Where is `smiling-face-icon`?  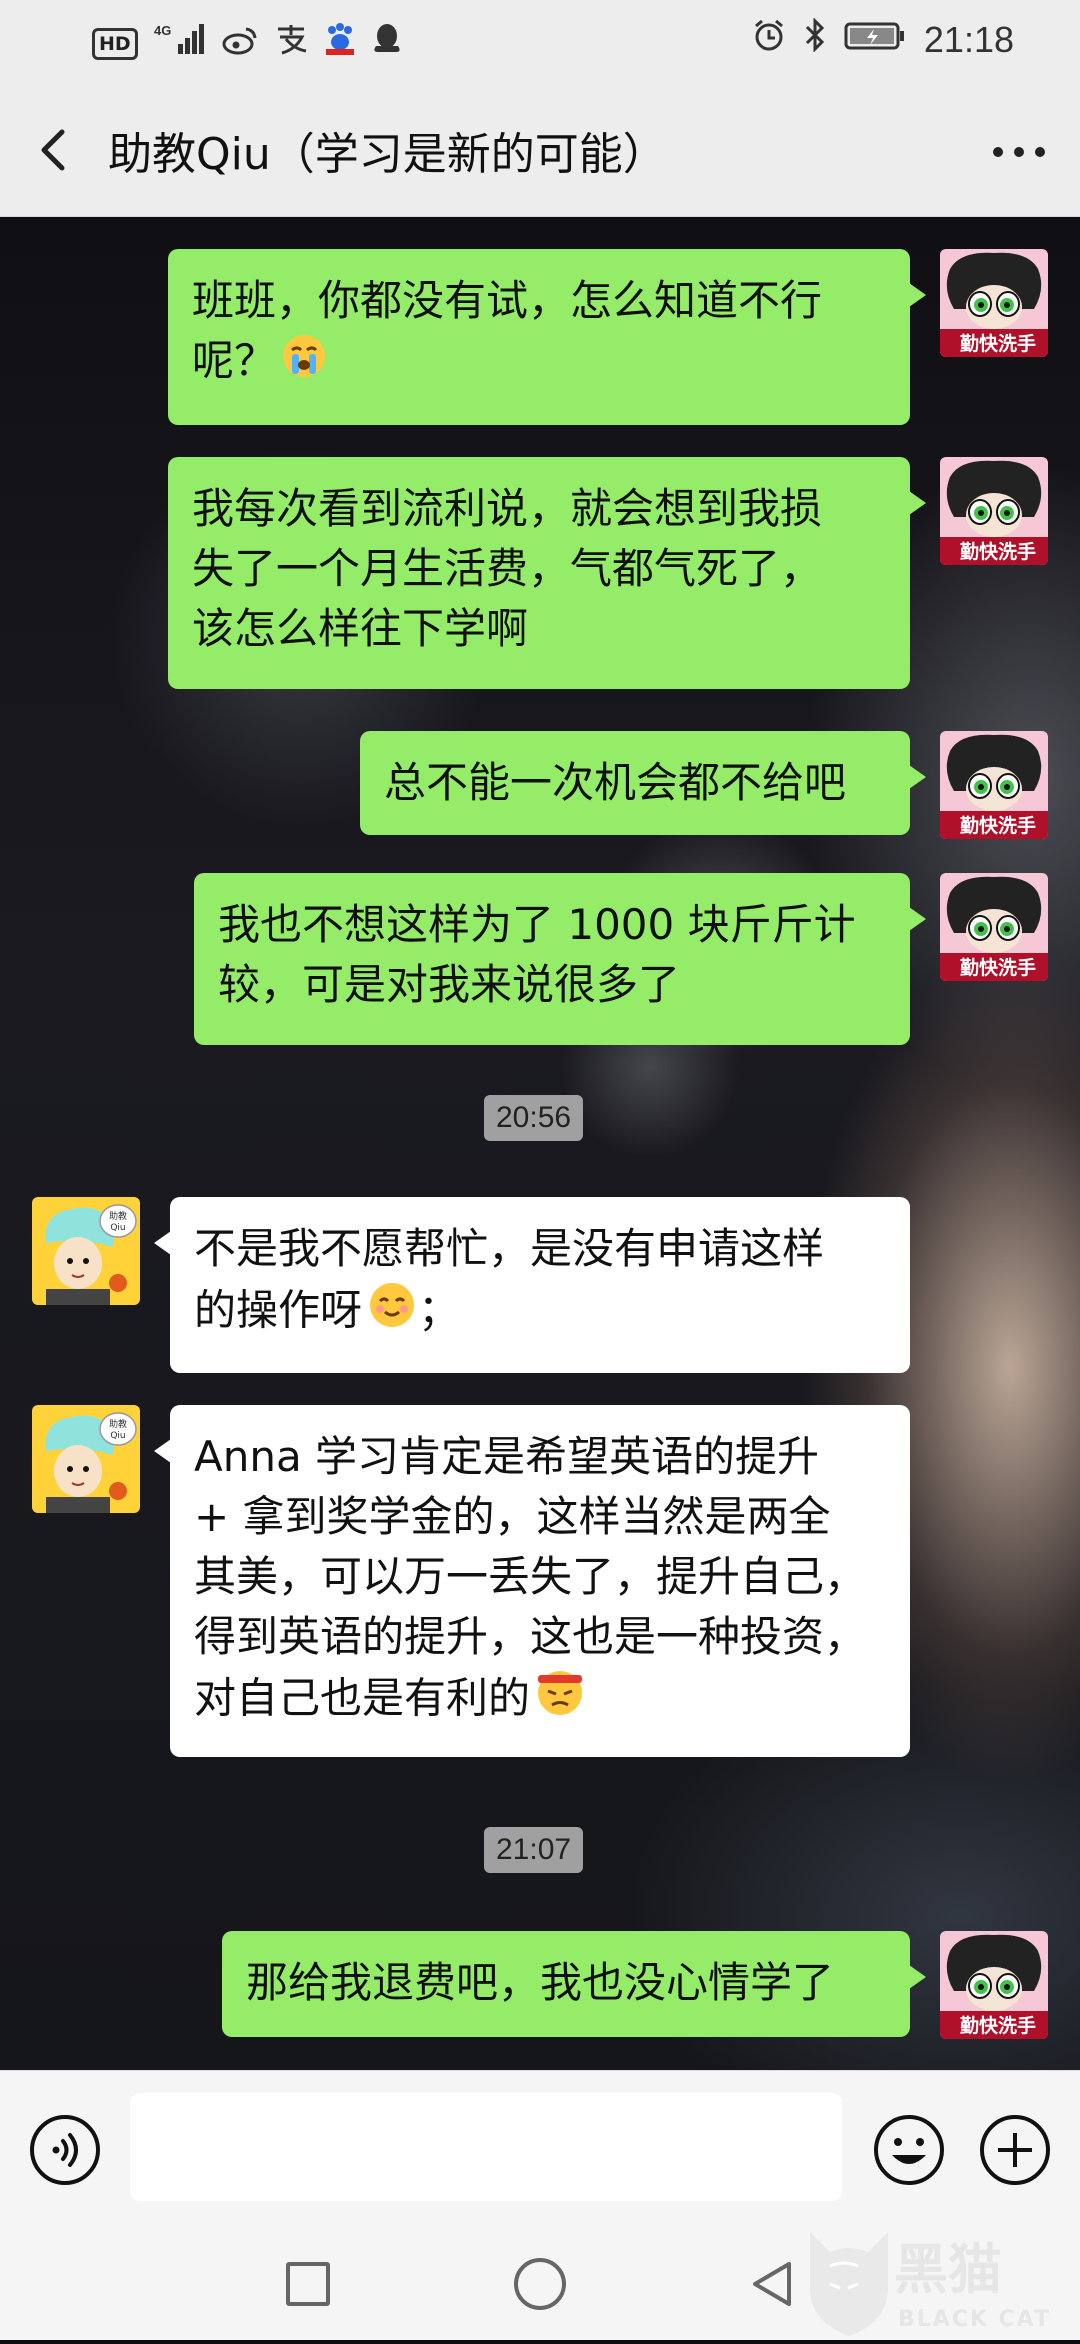
smiling-face-icon is located at coordinates (392, 1313).